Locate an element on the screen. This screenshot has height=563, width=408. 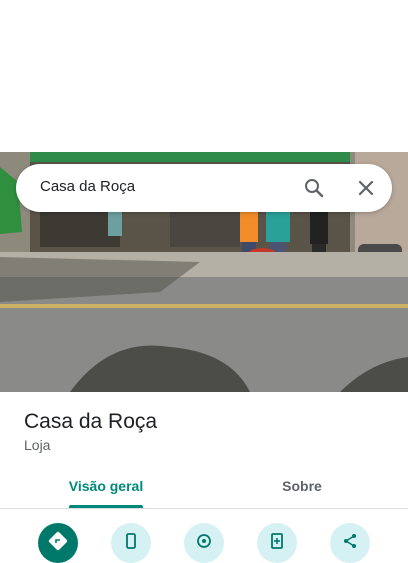
call-button is located at coordinates (131, 543).